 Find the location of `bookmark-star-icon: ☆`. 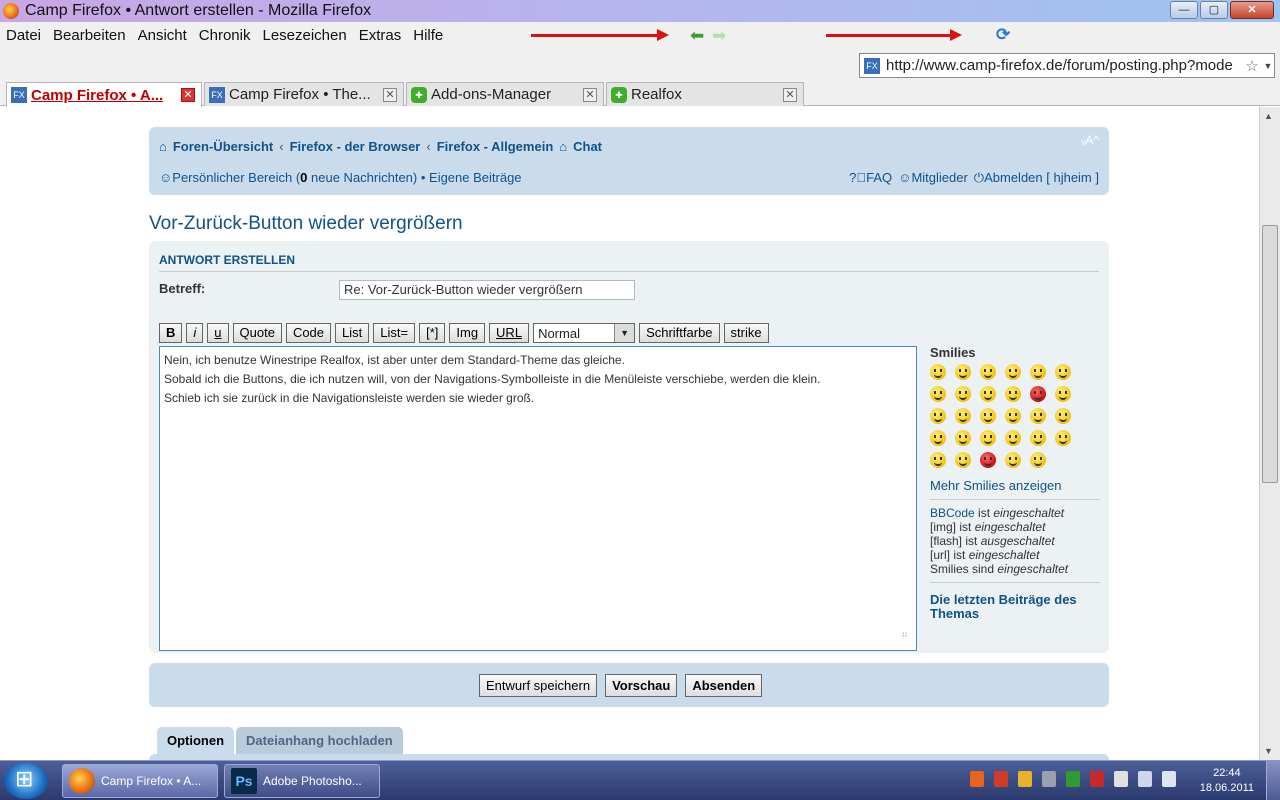

bookmark-star-icon: ☆ is located at coordinates (1252, 66).